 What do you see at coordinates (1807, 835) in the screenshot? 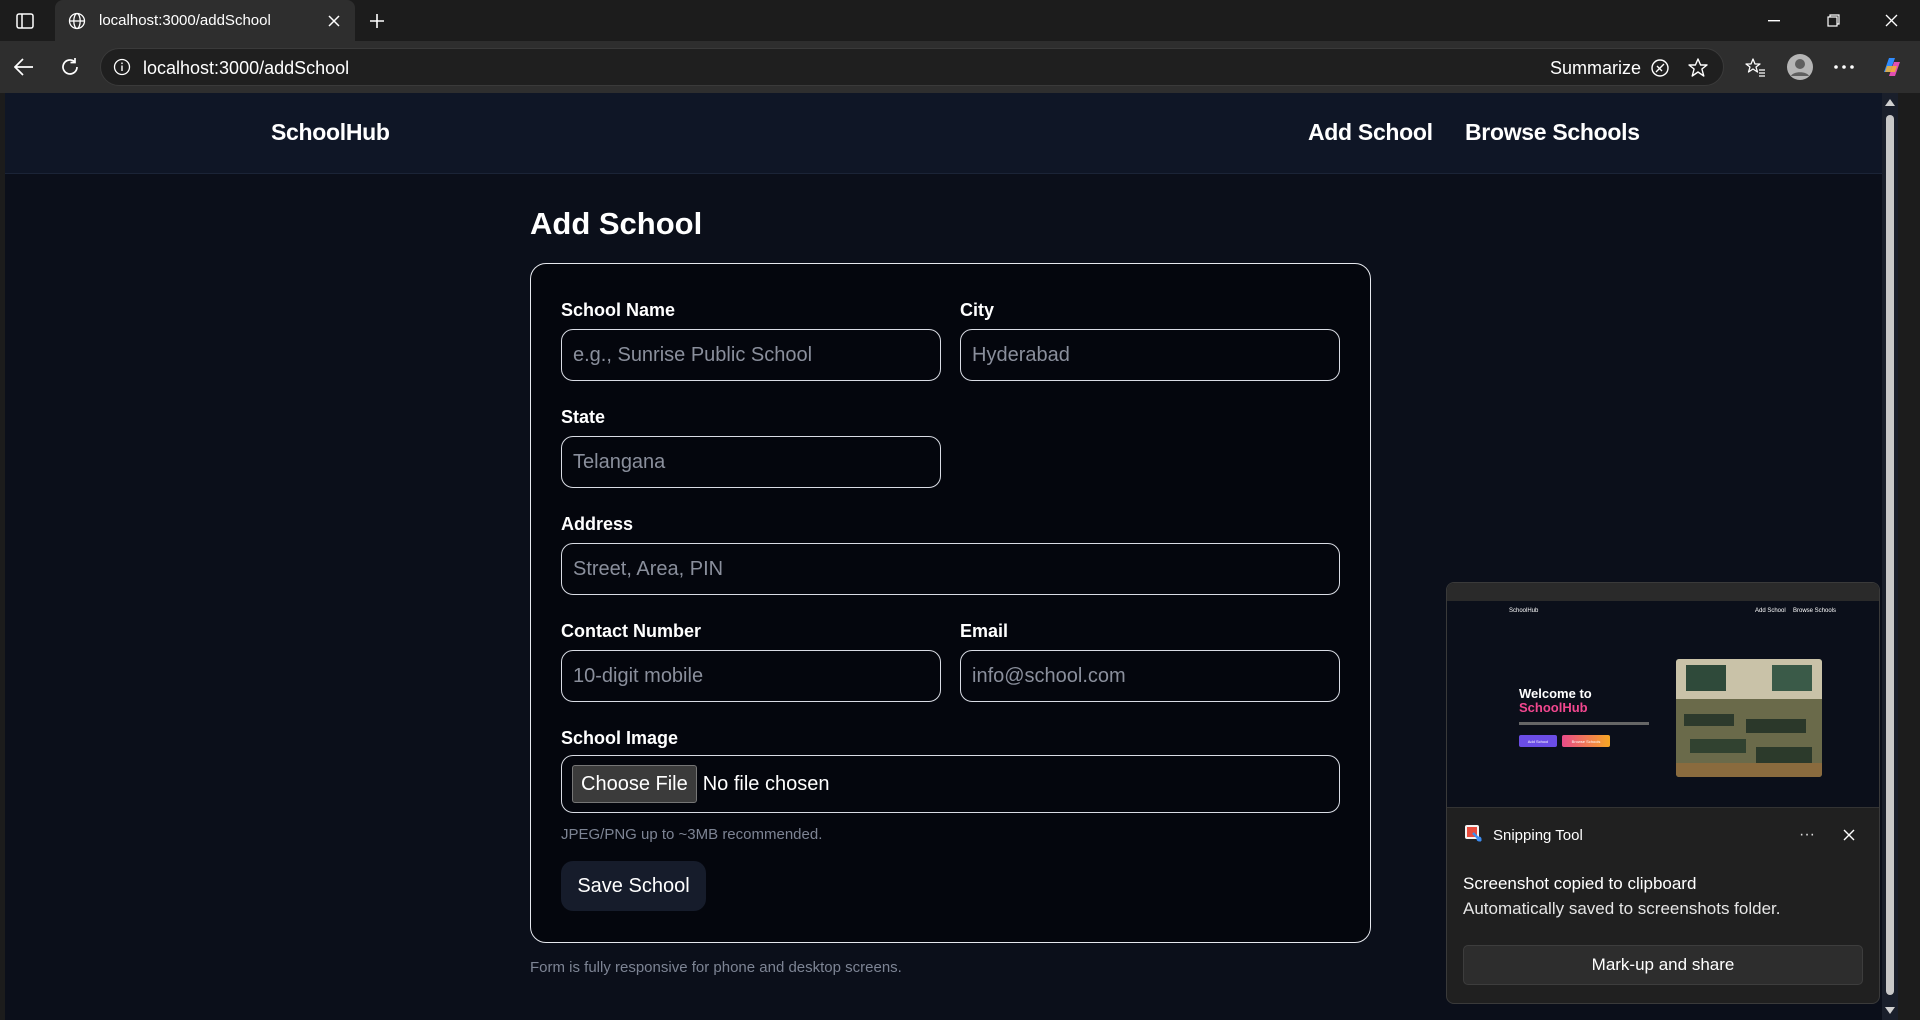
I see `toast-more-icon: ···` at bounding box center [1807, 835].